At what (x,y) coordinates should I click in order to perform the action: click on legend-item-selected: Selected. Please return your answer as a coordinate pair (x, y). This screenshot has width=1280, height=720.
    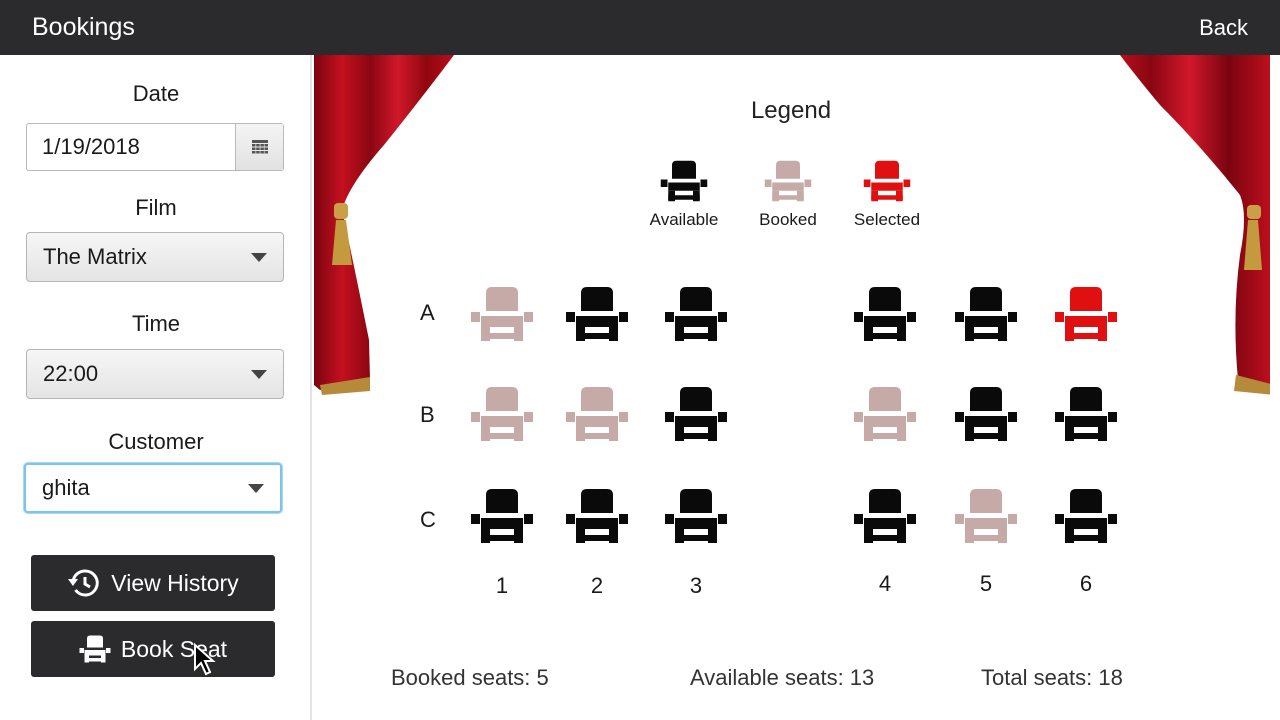
    Looking at the image, I should click on (887, 194).